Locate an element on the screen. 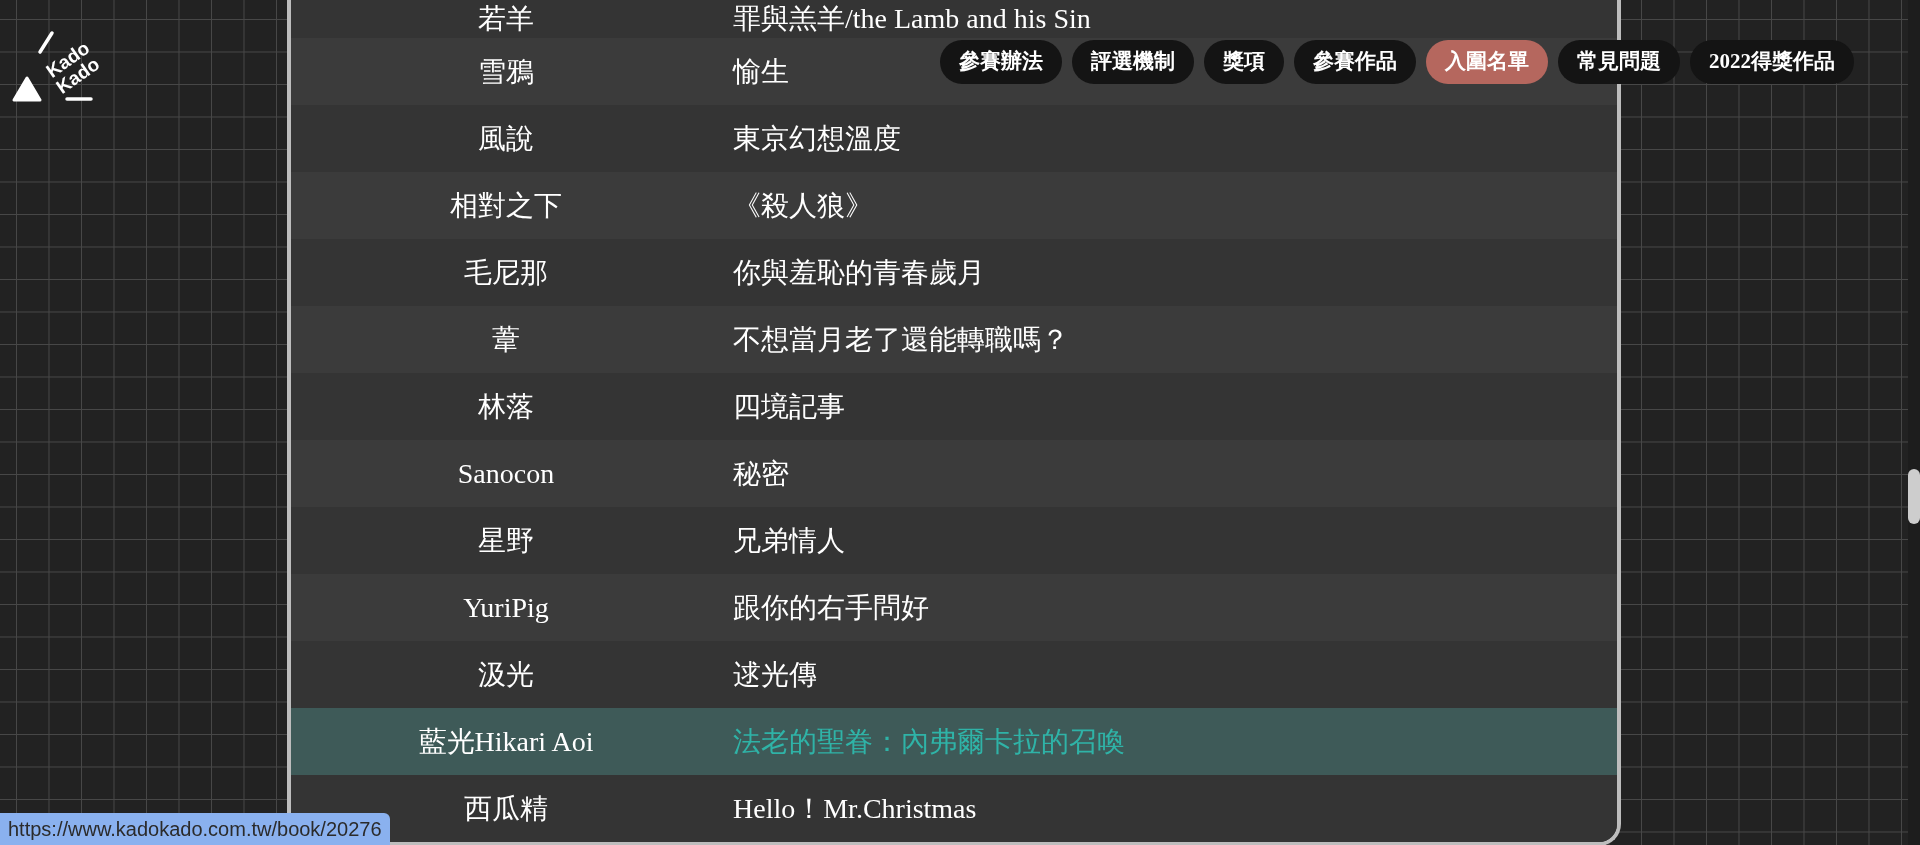 The image size is (1920, 845). book-title-link: 東京幻想溫度 is located at coordinates (817, 138).